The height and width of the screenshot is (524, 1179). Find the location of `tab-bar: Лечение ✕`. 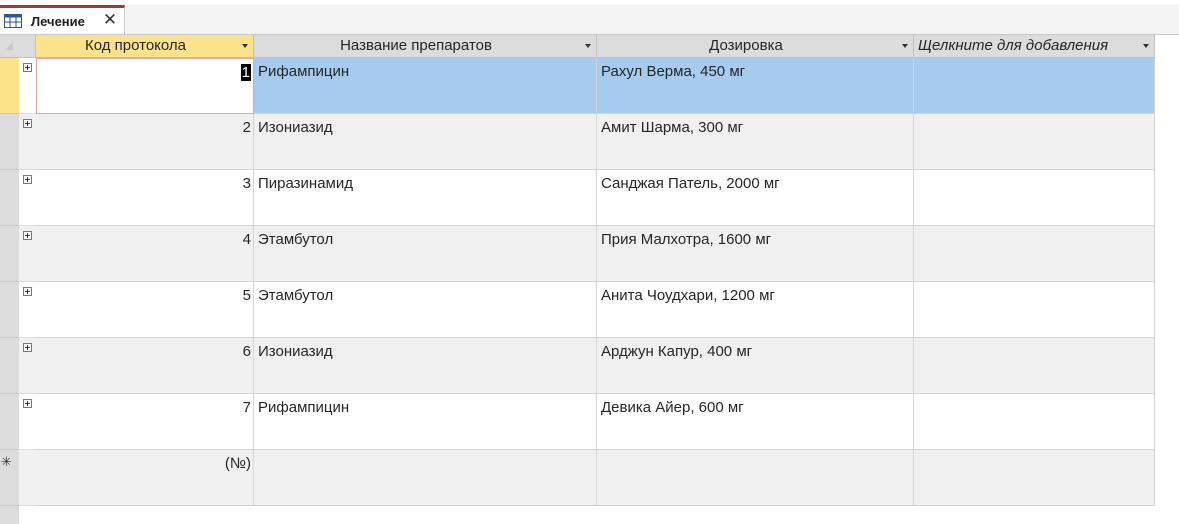

tab-bar: Лечение ✕ is located at coordinates (589, 20).